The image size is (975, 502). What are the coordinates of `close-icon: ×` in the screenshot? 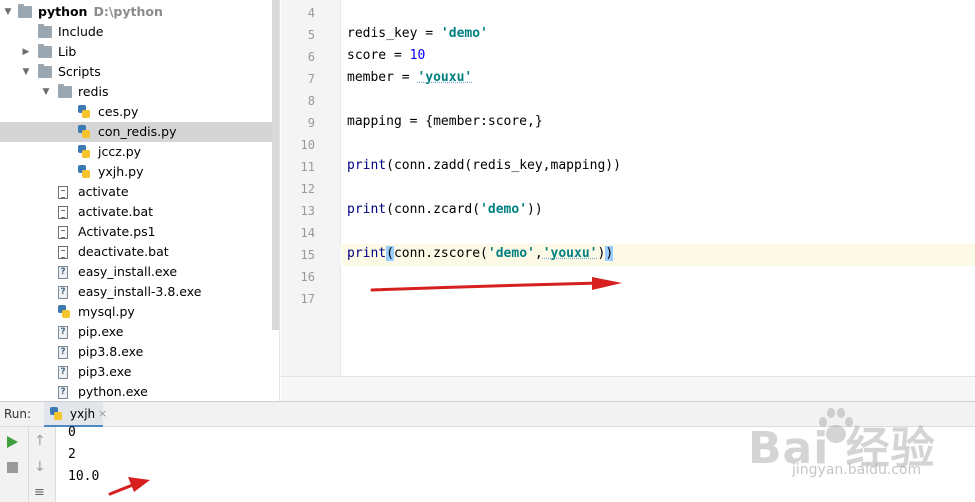 It's located at (102, 413).